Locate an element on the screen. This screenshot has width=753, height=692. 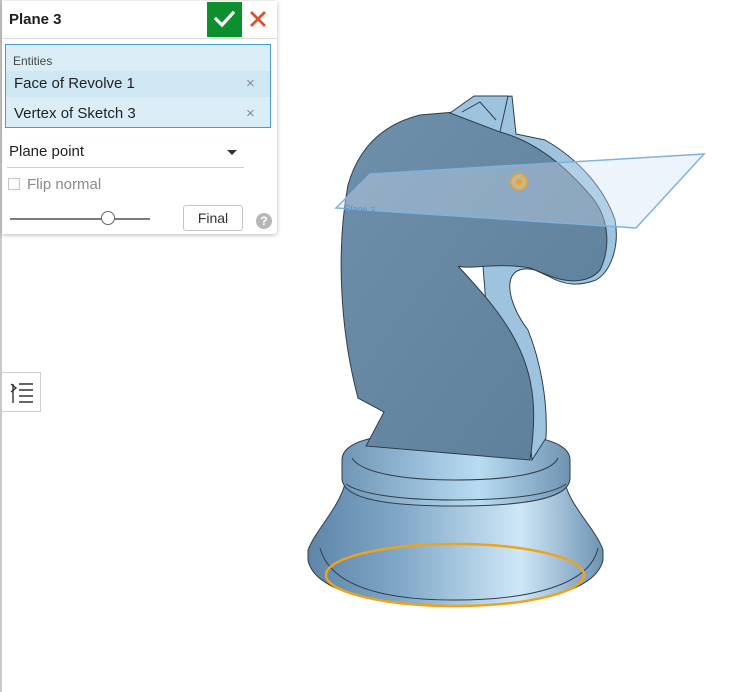
close-icon is located at coordinates (258, 19).